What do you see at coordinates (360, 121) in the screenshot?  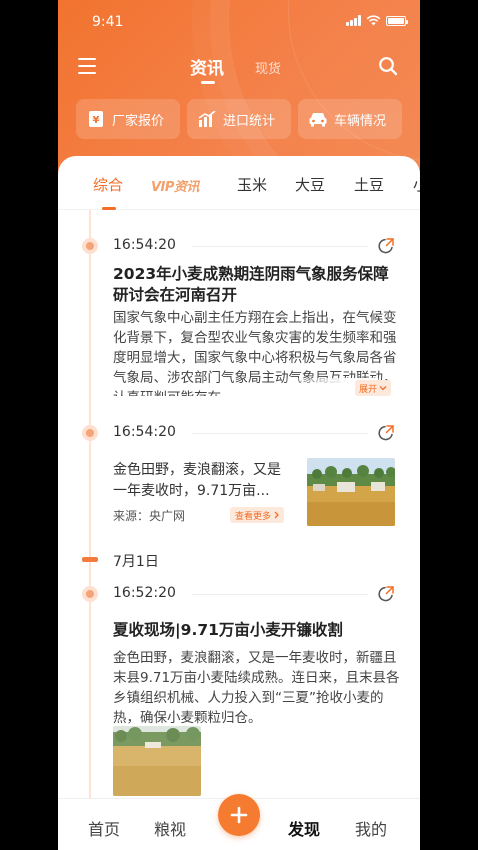 I see `quick-link-label: 车辆情况` at bounding box center [360, 121].